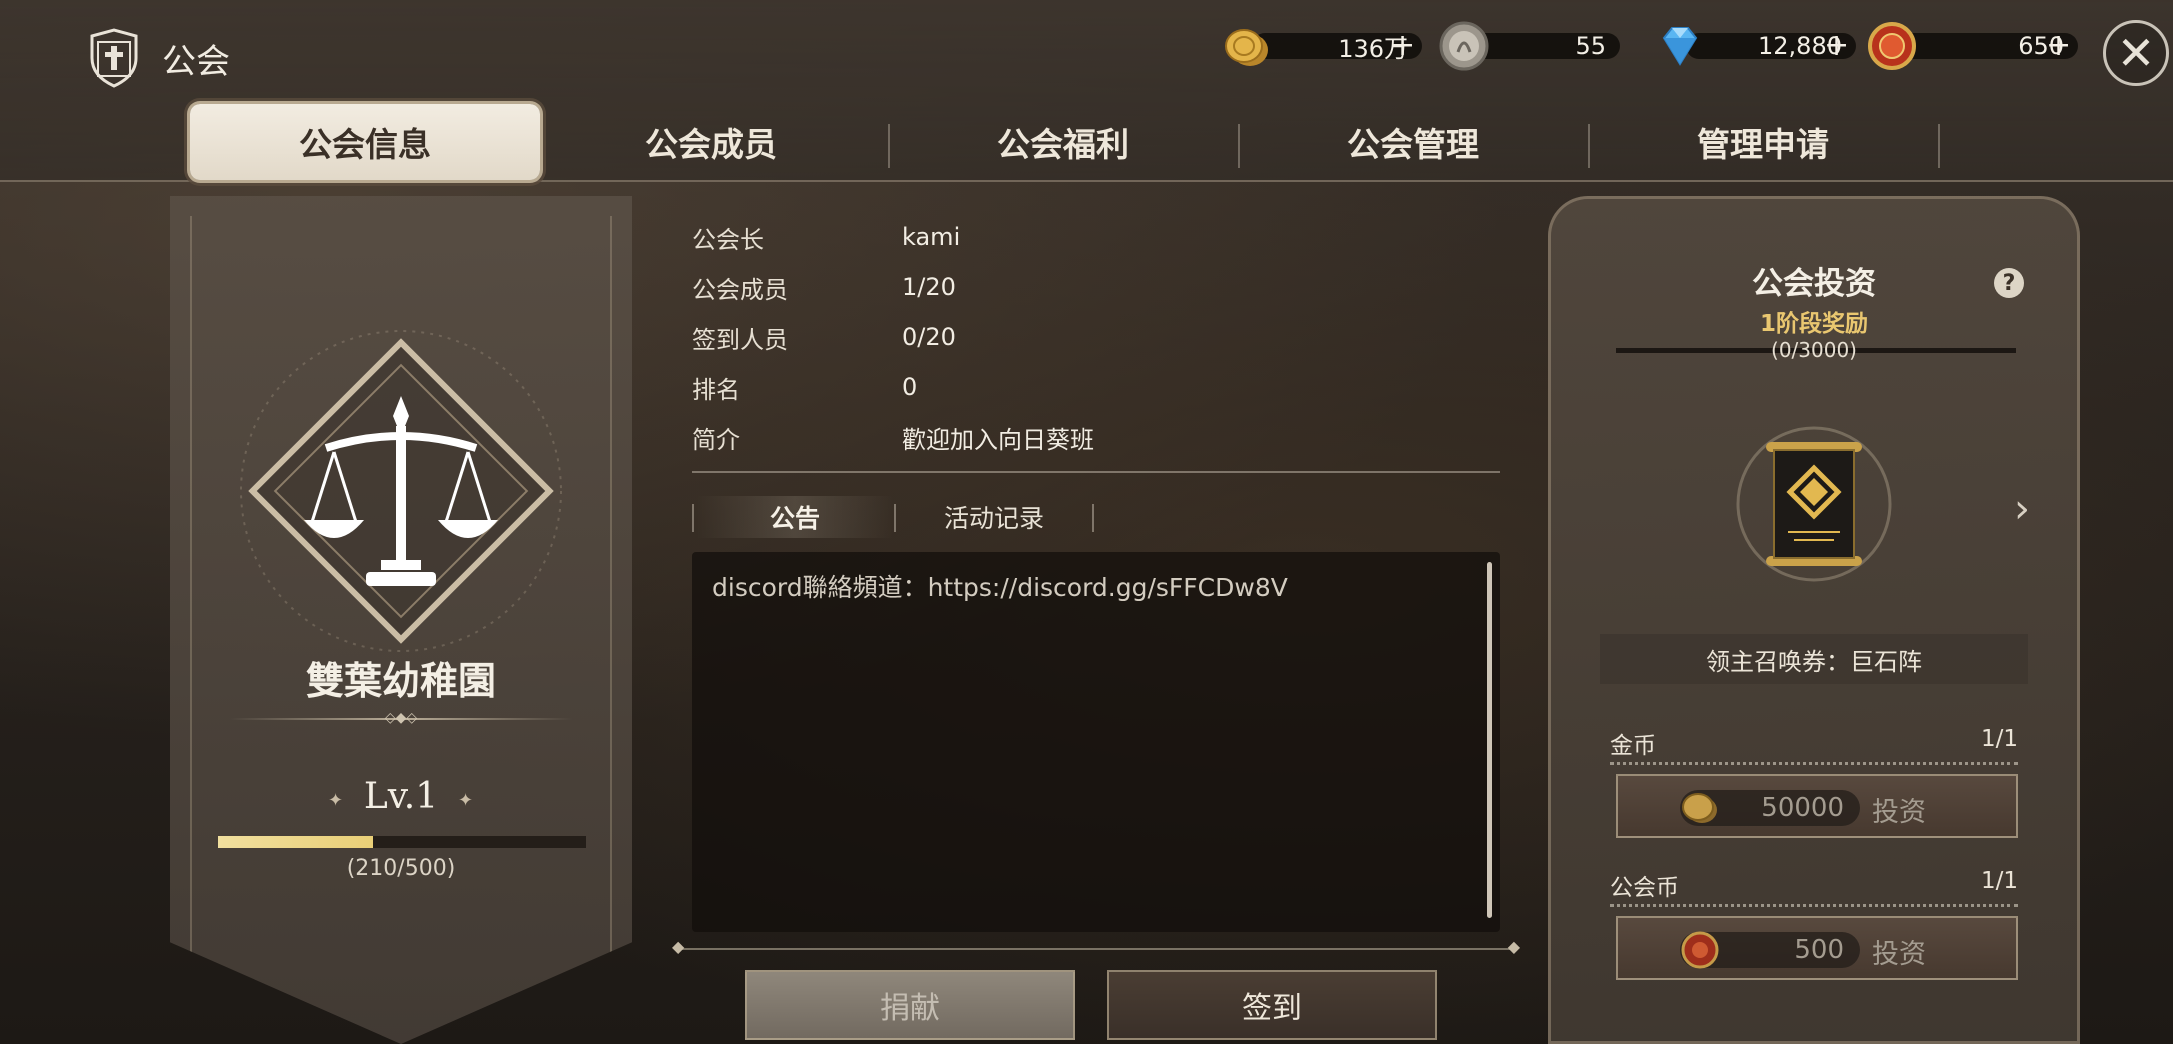 The width and height of the screenshot is (2173, 1044). Describe the element at coordinates (1097, 237) in the screenshot. I see `info-row-leader: 公会长 kami` at that location.